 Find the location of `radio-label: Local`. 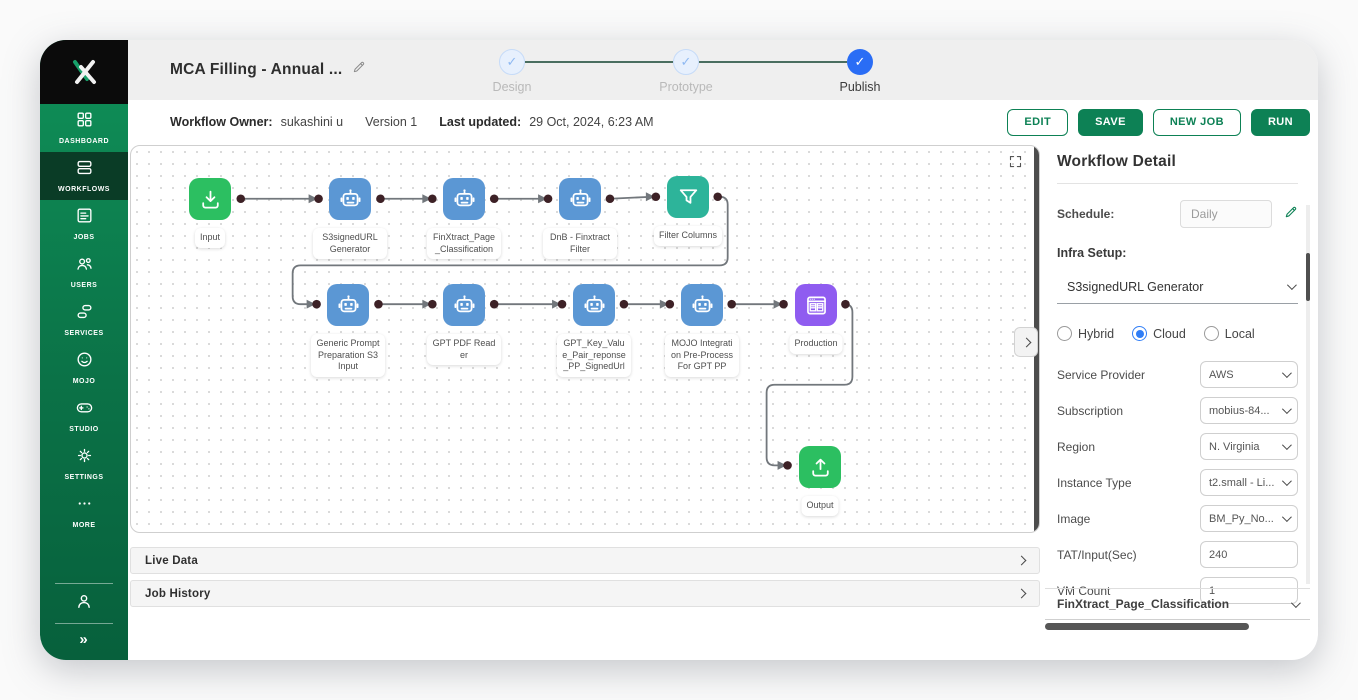

radio-label: Local is located at coordinates (1239, 333).